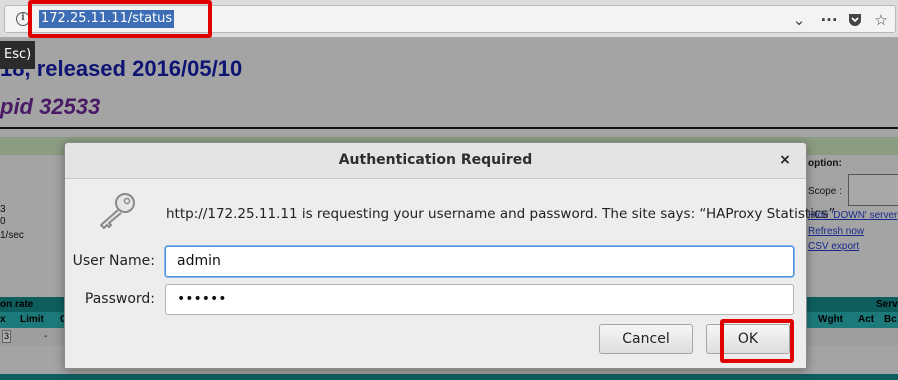 The height and width of the screenshot is (380, 898). Describe the element at coordinates (799, 20) in the screenshot. I see `chevron-down-icon: ⌄` at that location.